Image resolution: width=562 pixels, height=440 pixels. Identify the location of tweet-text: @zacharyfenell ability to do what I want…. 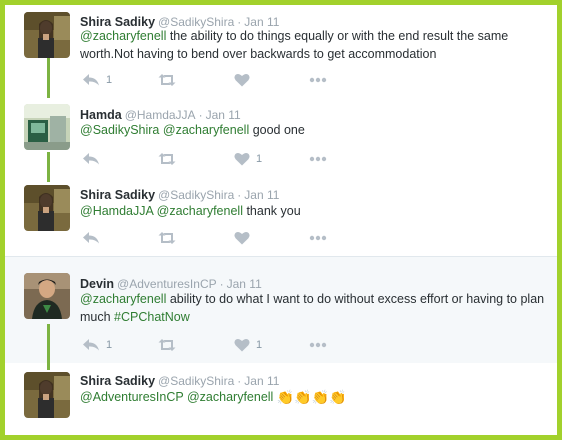
(312, 308).